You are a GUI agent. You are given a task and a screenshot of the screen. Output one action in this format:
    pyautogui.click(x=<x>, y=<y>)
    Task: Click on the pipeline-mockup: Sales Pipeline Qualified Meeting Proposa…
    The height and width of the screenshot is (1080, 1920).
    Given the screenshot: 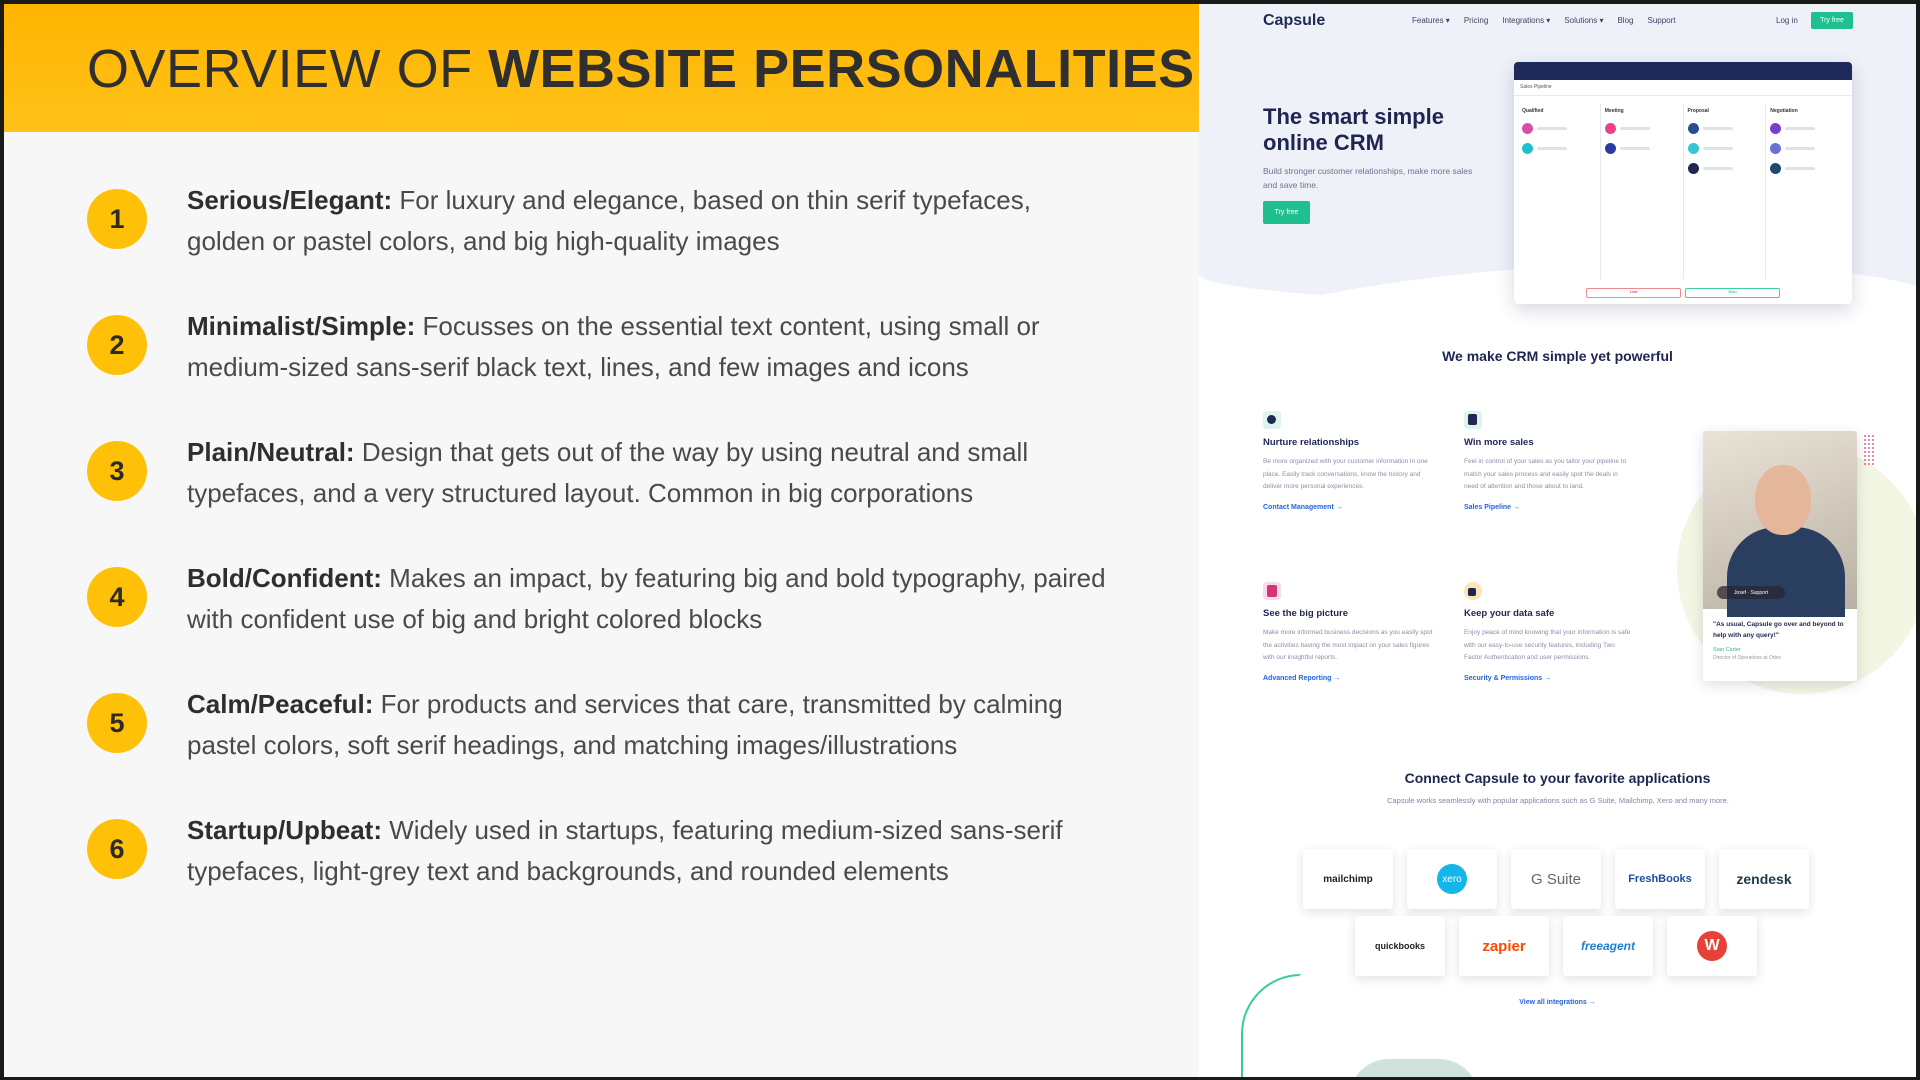 What is the action you would take?
    pyautogui.click(x=1683, y=183)
    